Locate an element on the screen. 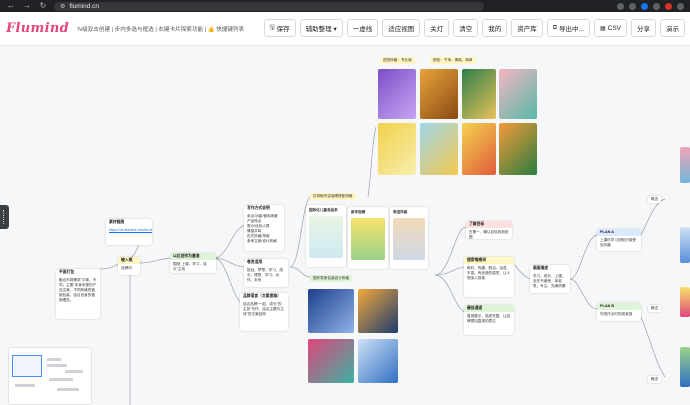  logo-text: Flumind is located at coordinates (37, 28).